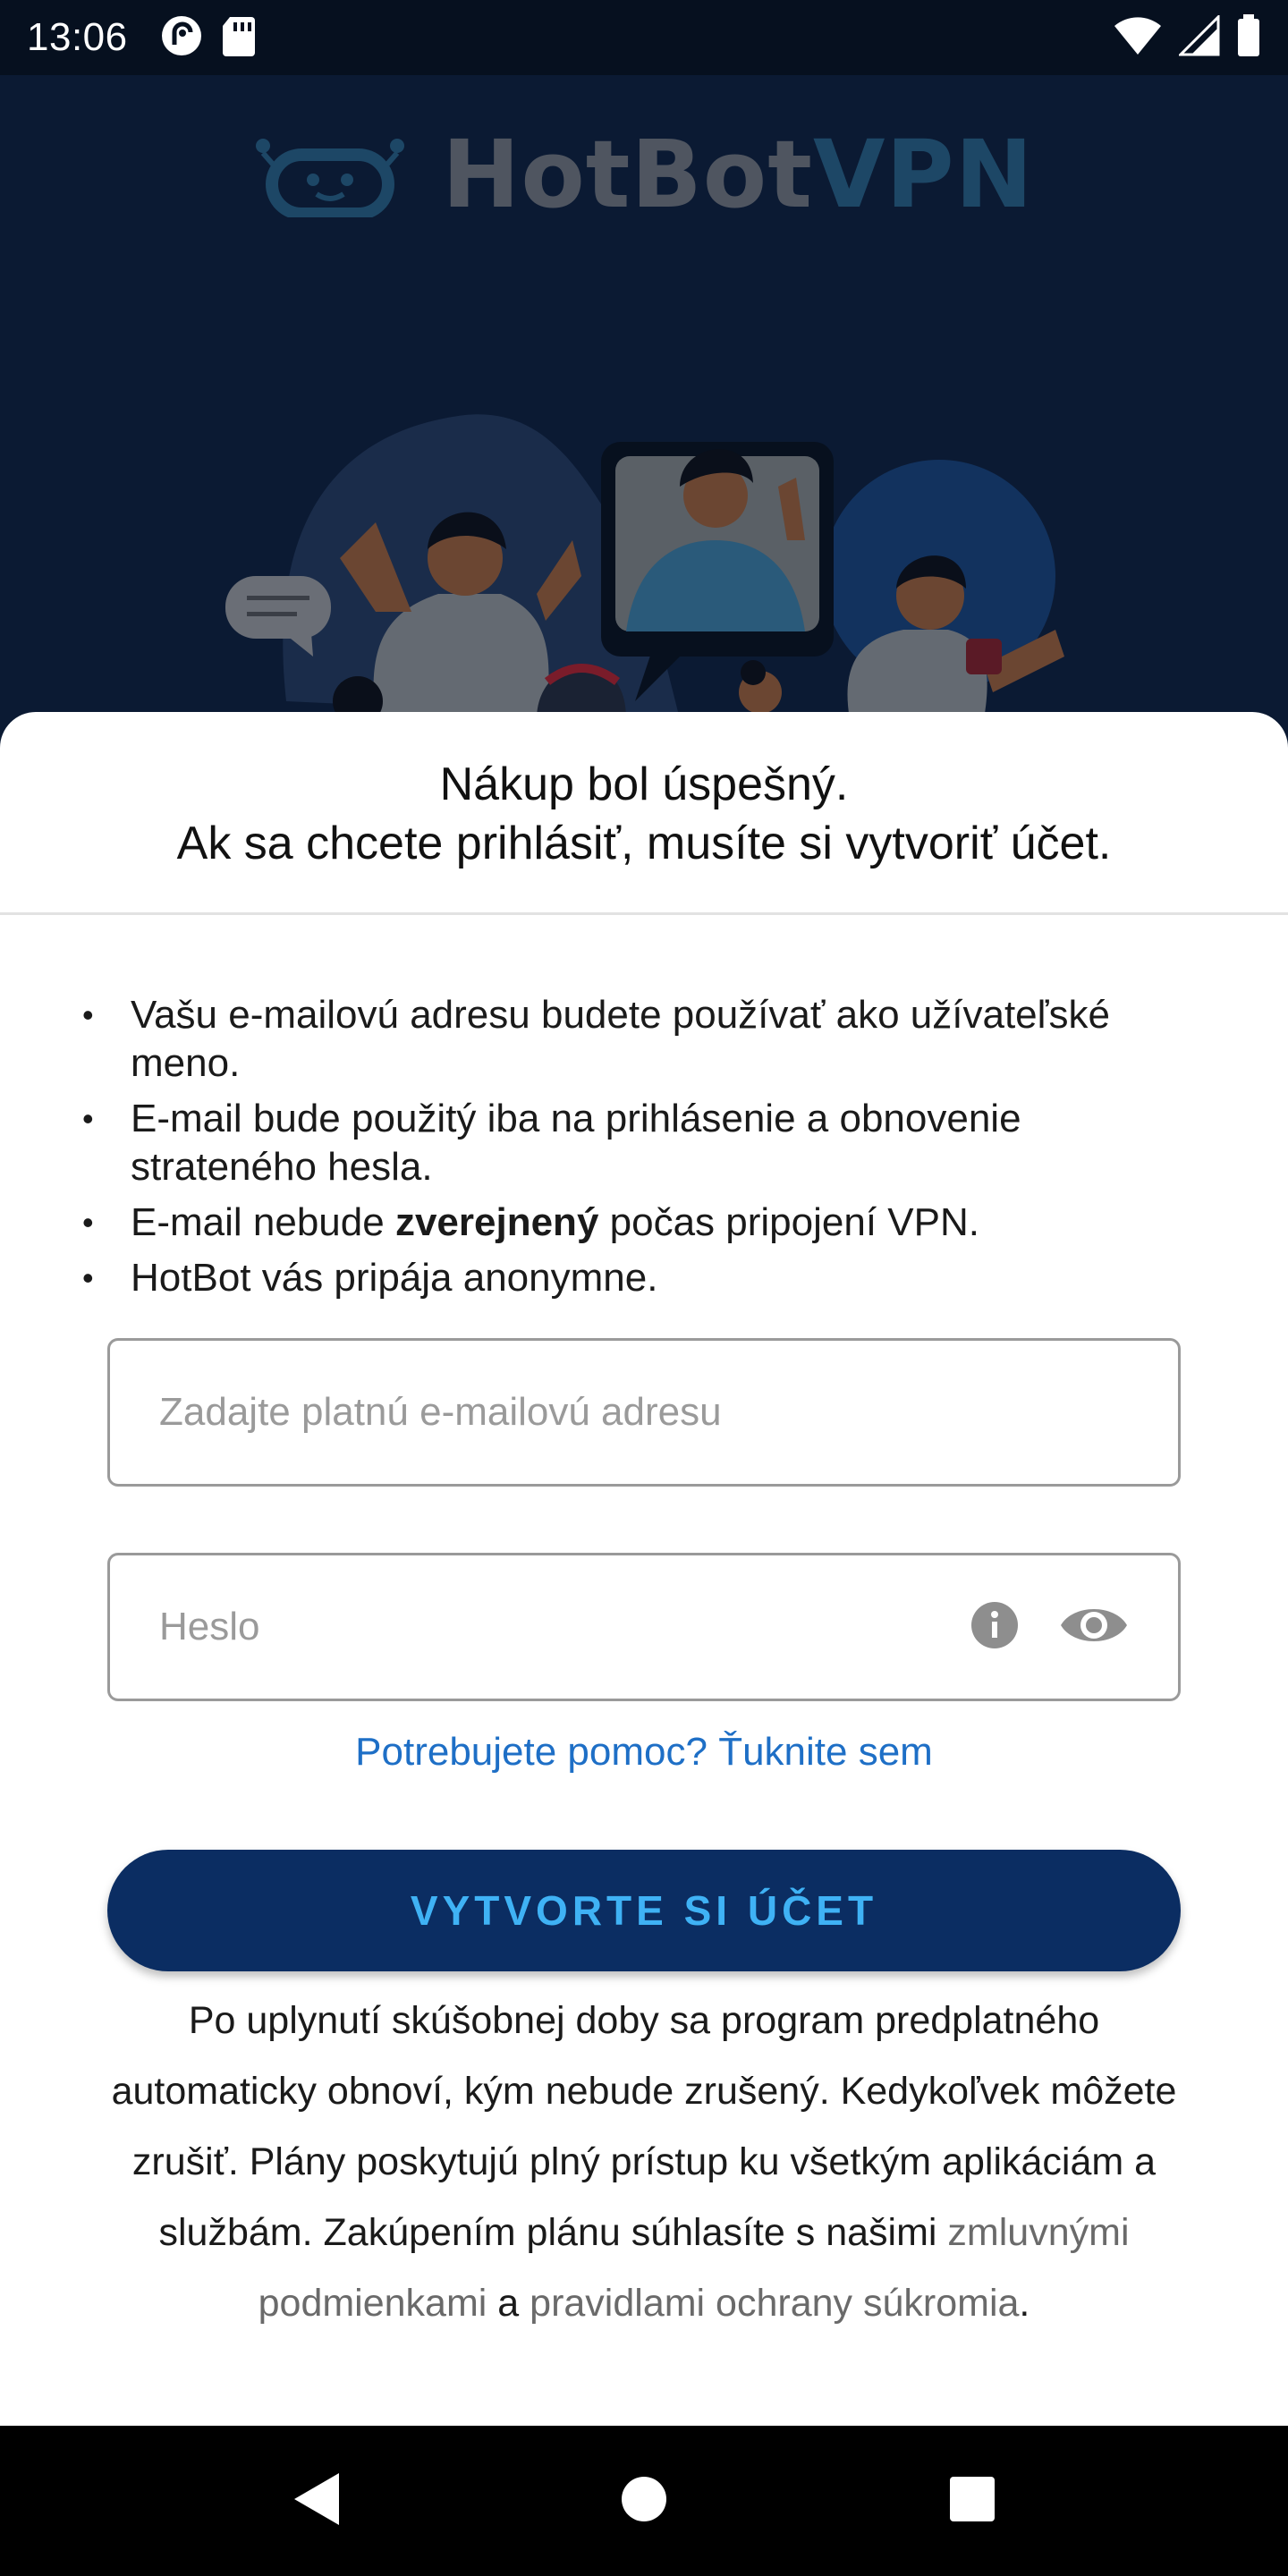 The height and width of the screenshot is (2576, 1288). What do you see at coordinates (1138, 38) in the screenshot?
I see `wifi-icon` at bounding box center [1138, 38].